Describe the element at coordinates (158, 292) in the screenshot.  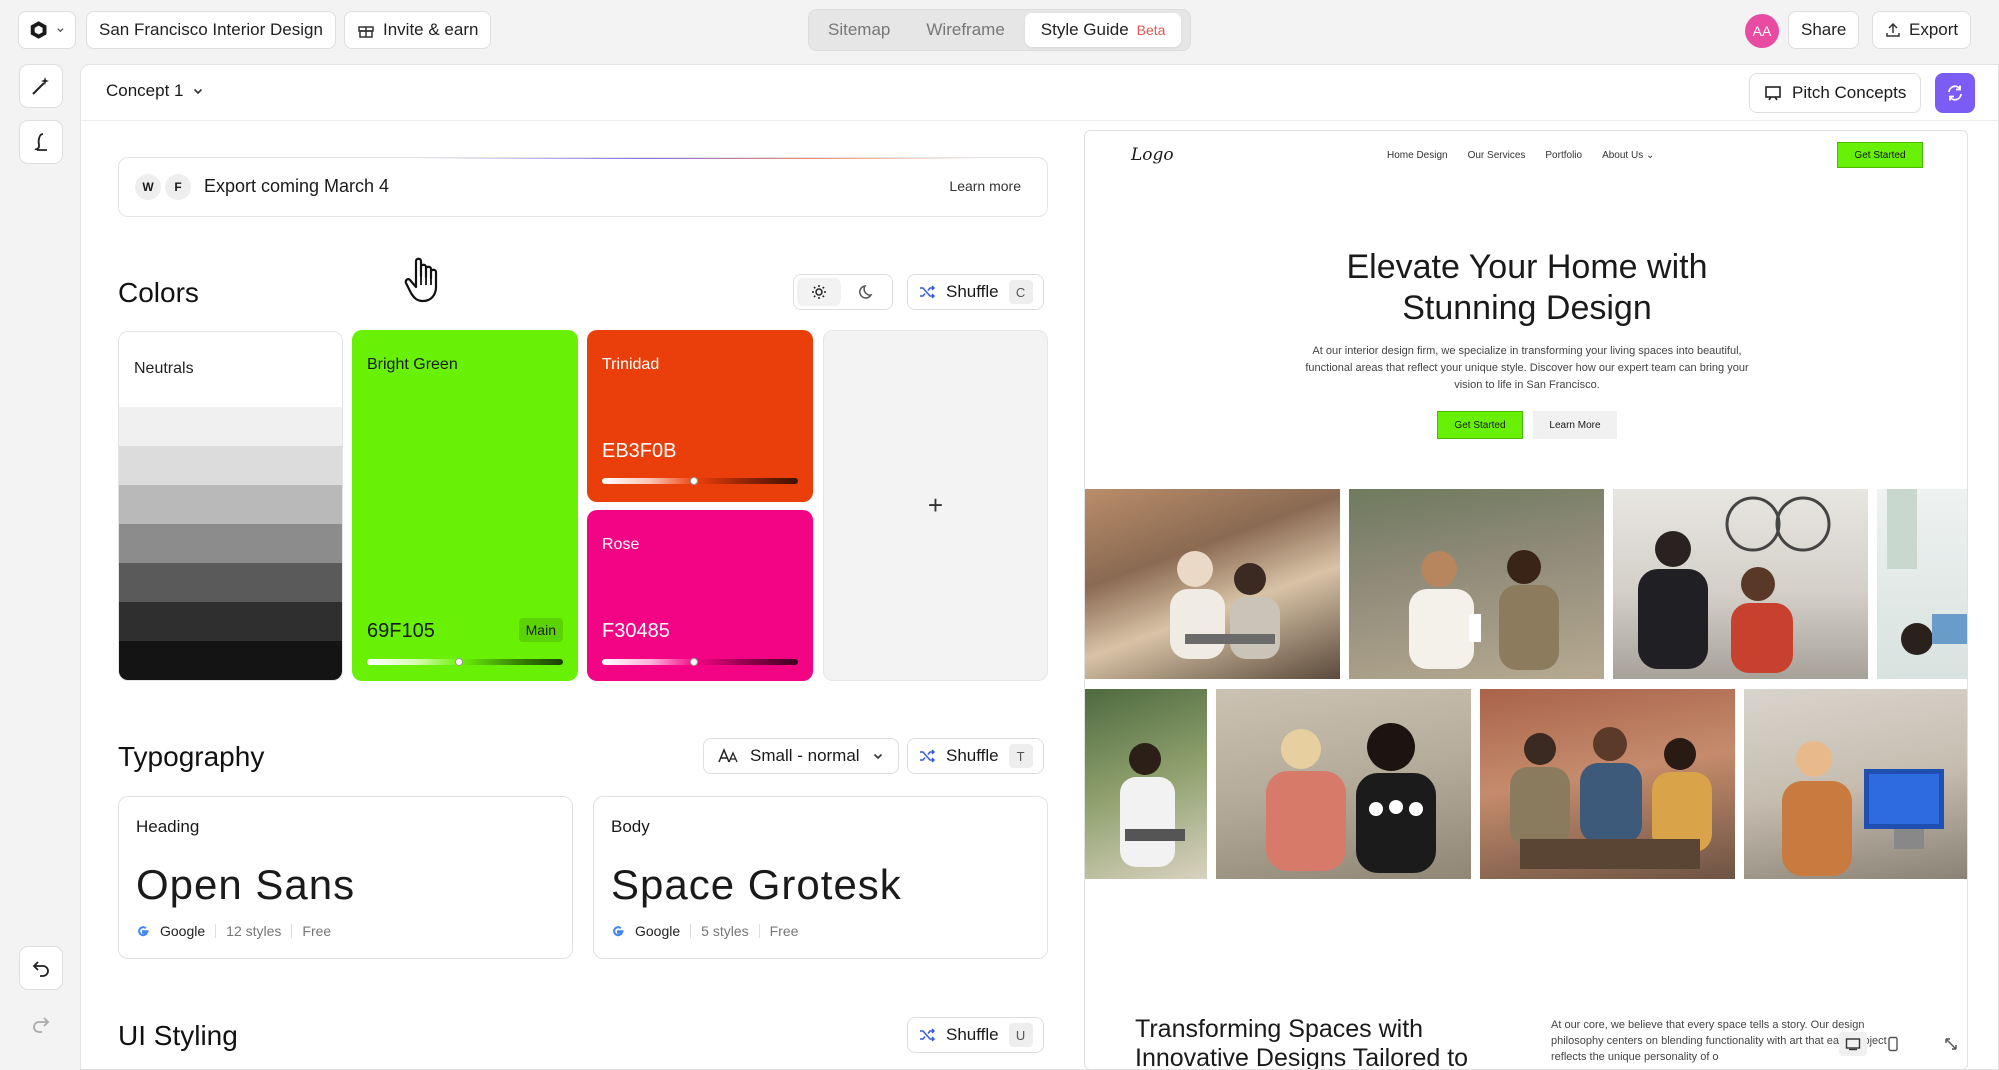
I see `colors-title: Colors` at that location.